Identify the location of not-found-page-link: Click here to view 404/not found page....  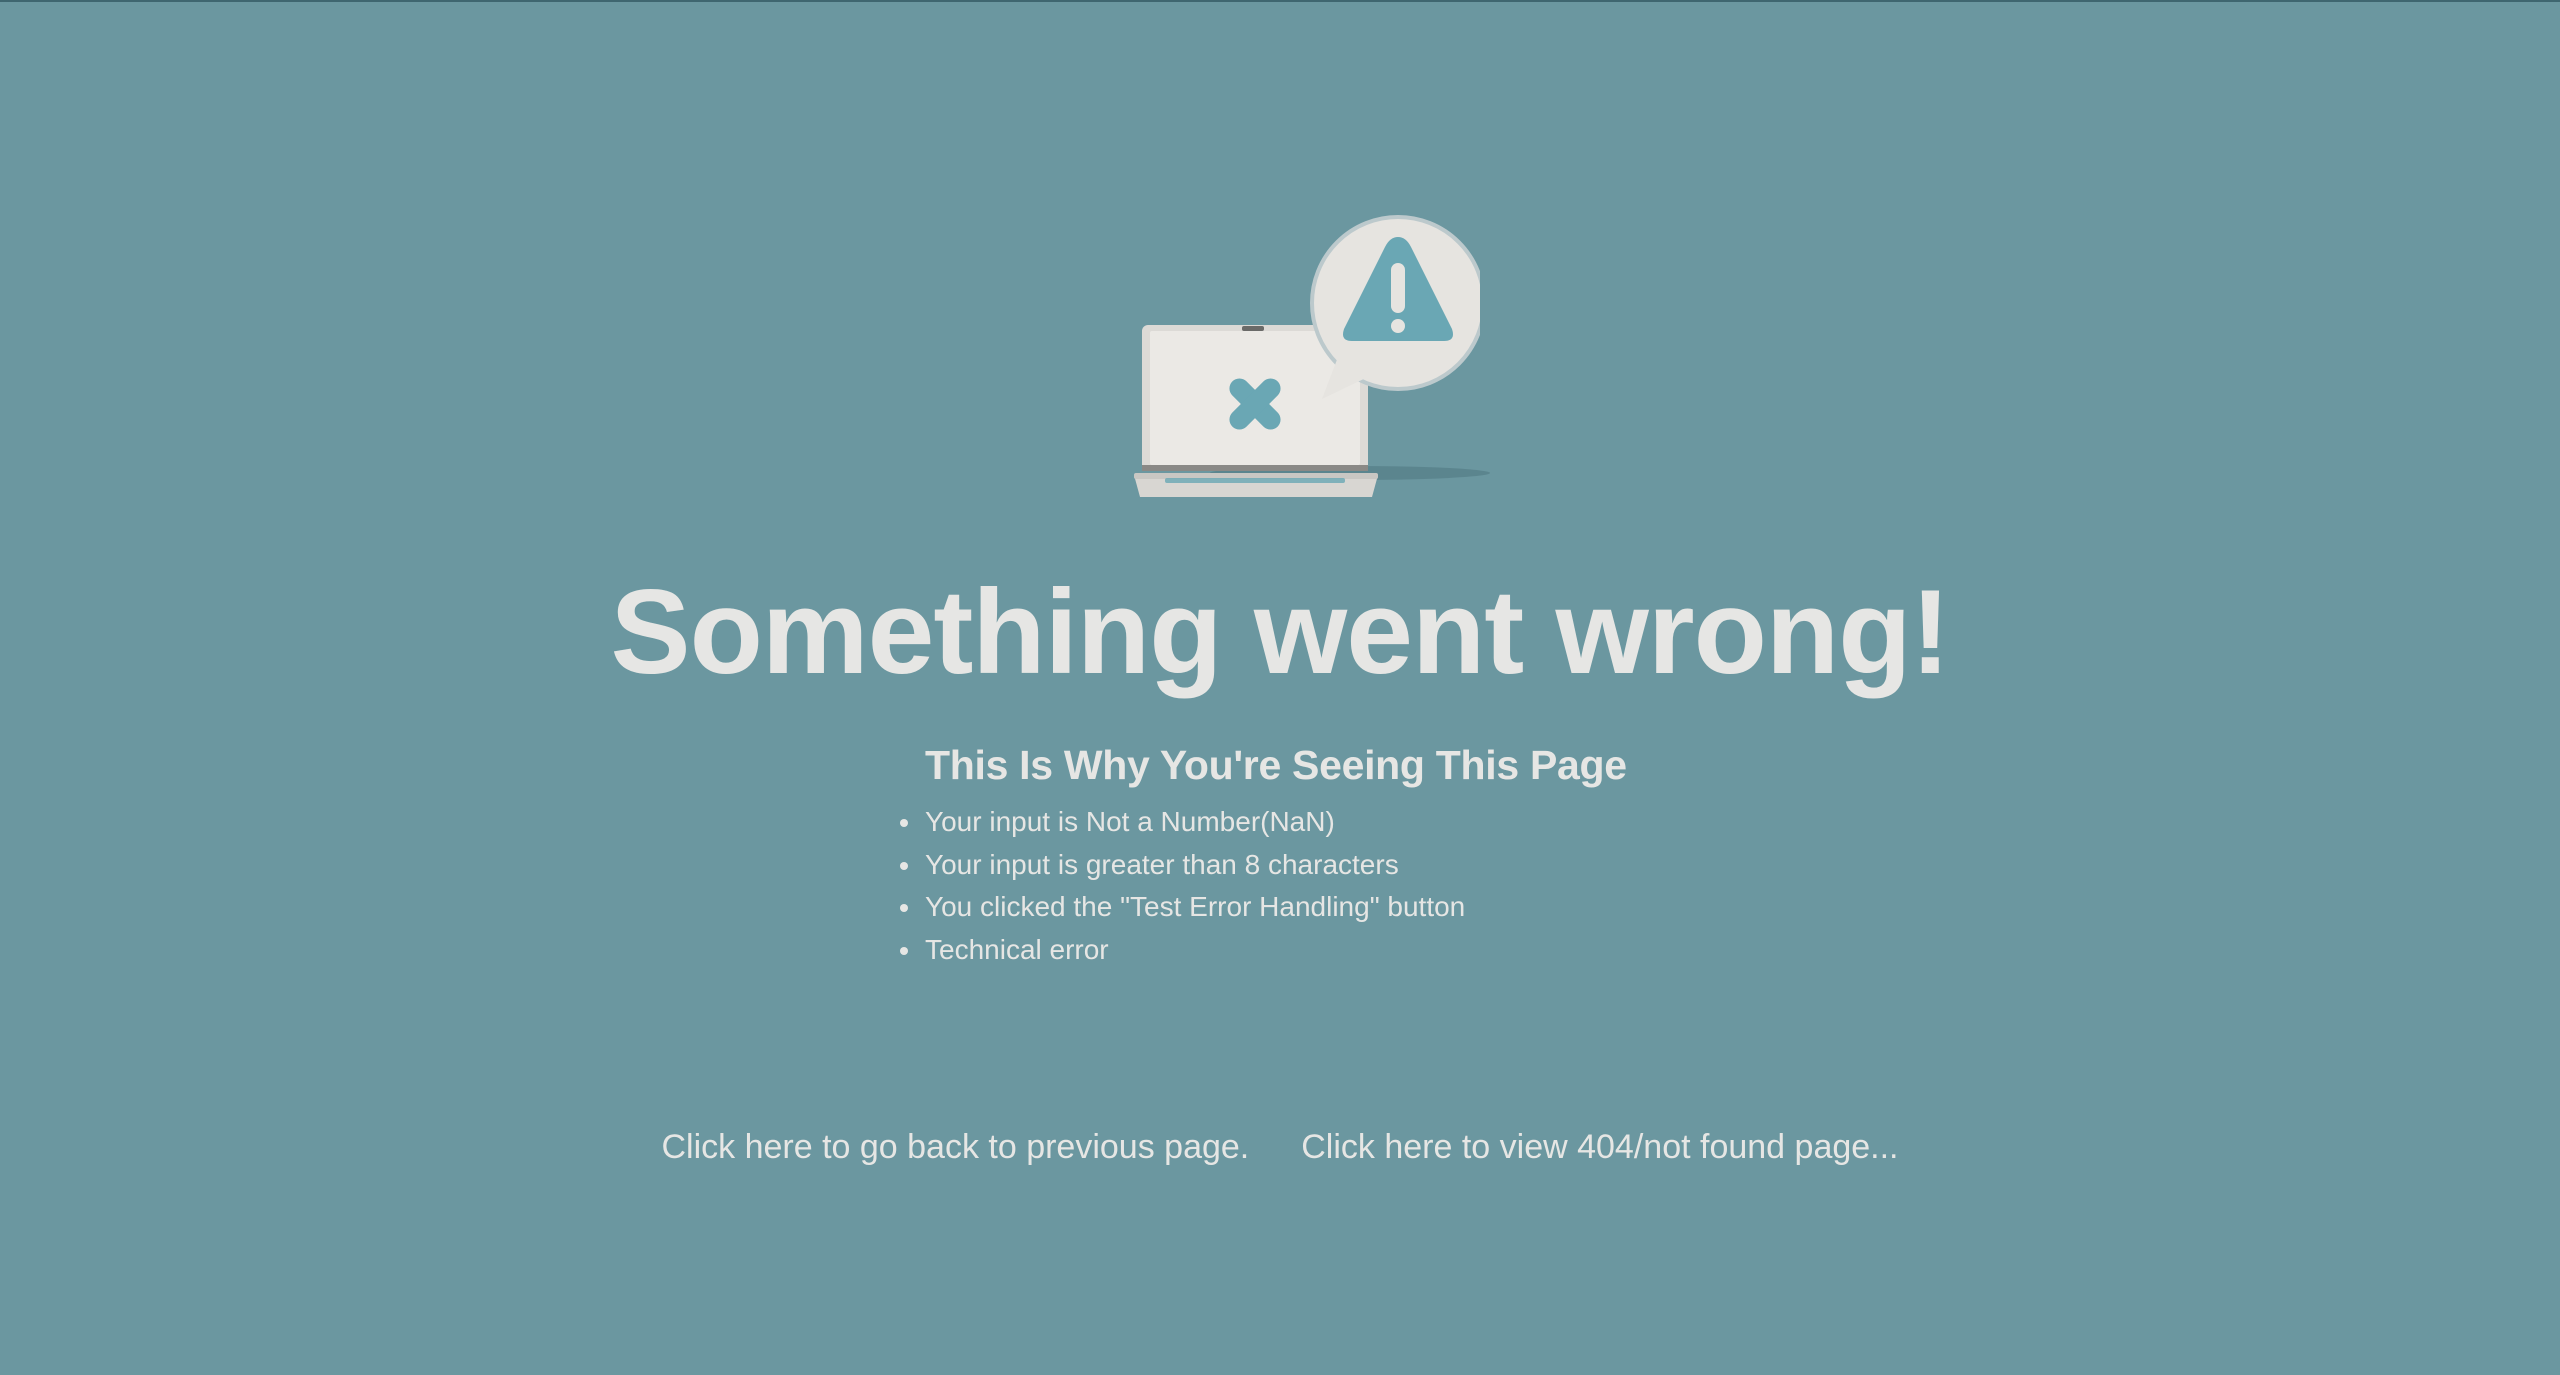
(1599, 1147).